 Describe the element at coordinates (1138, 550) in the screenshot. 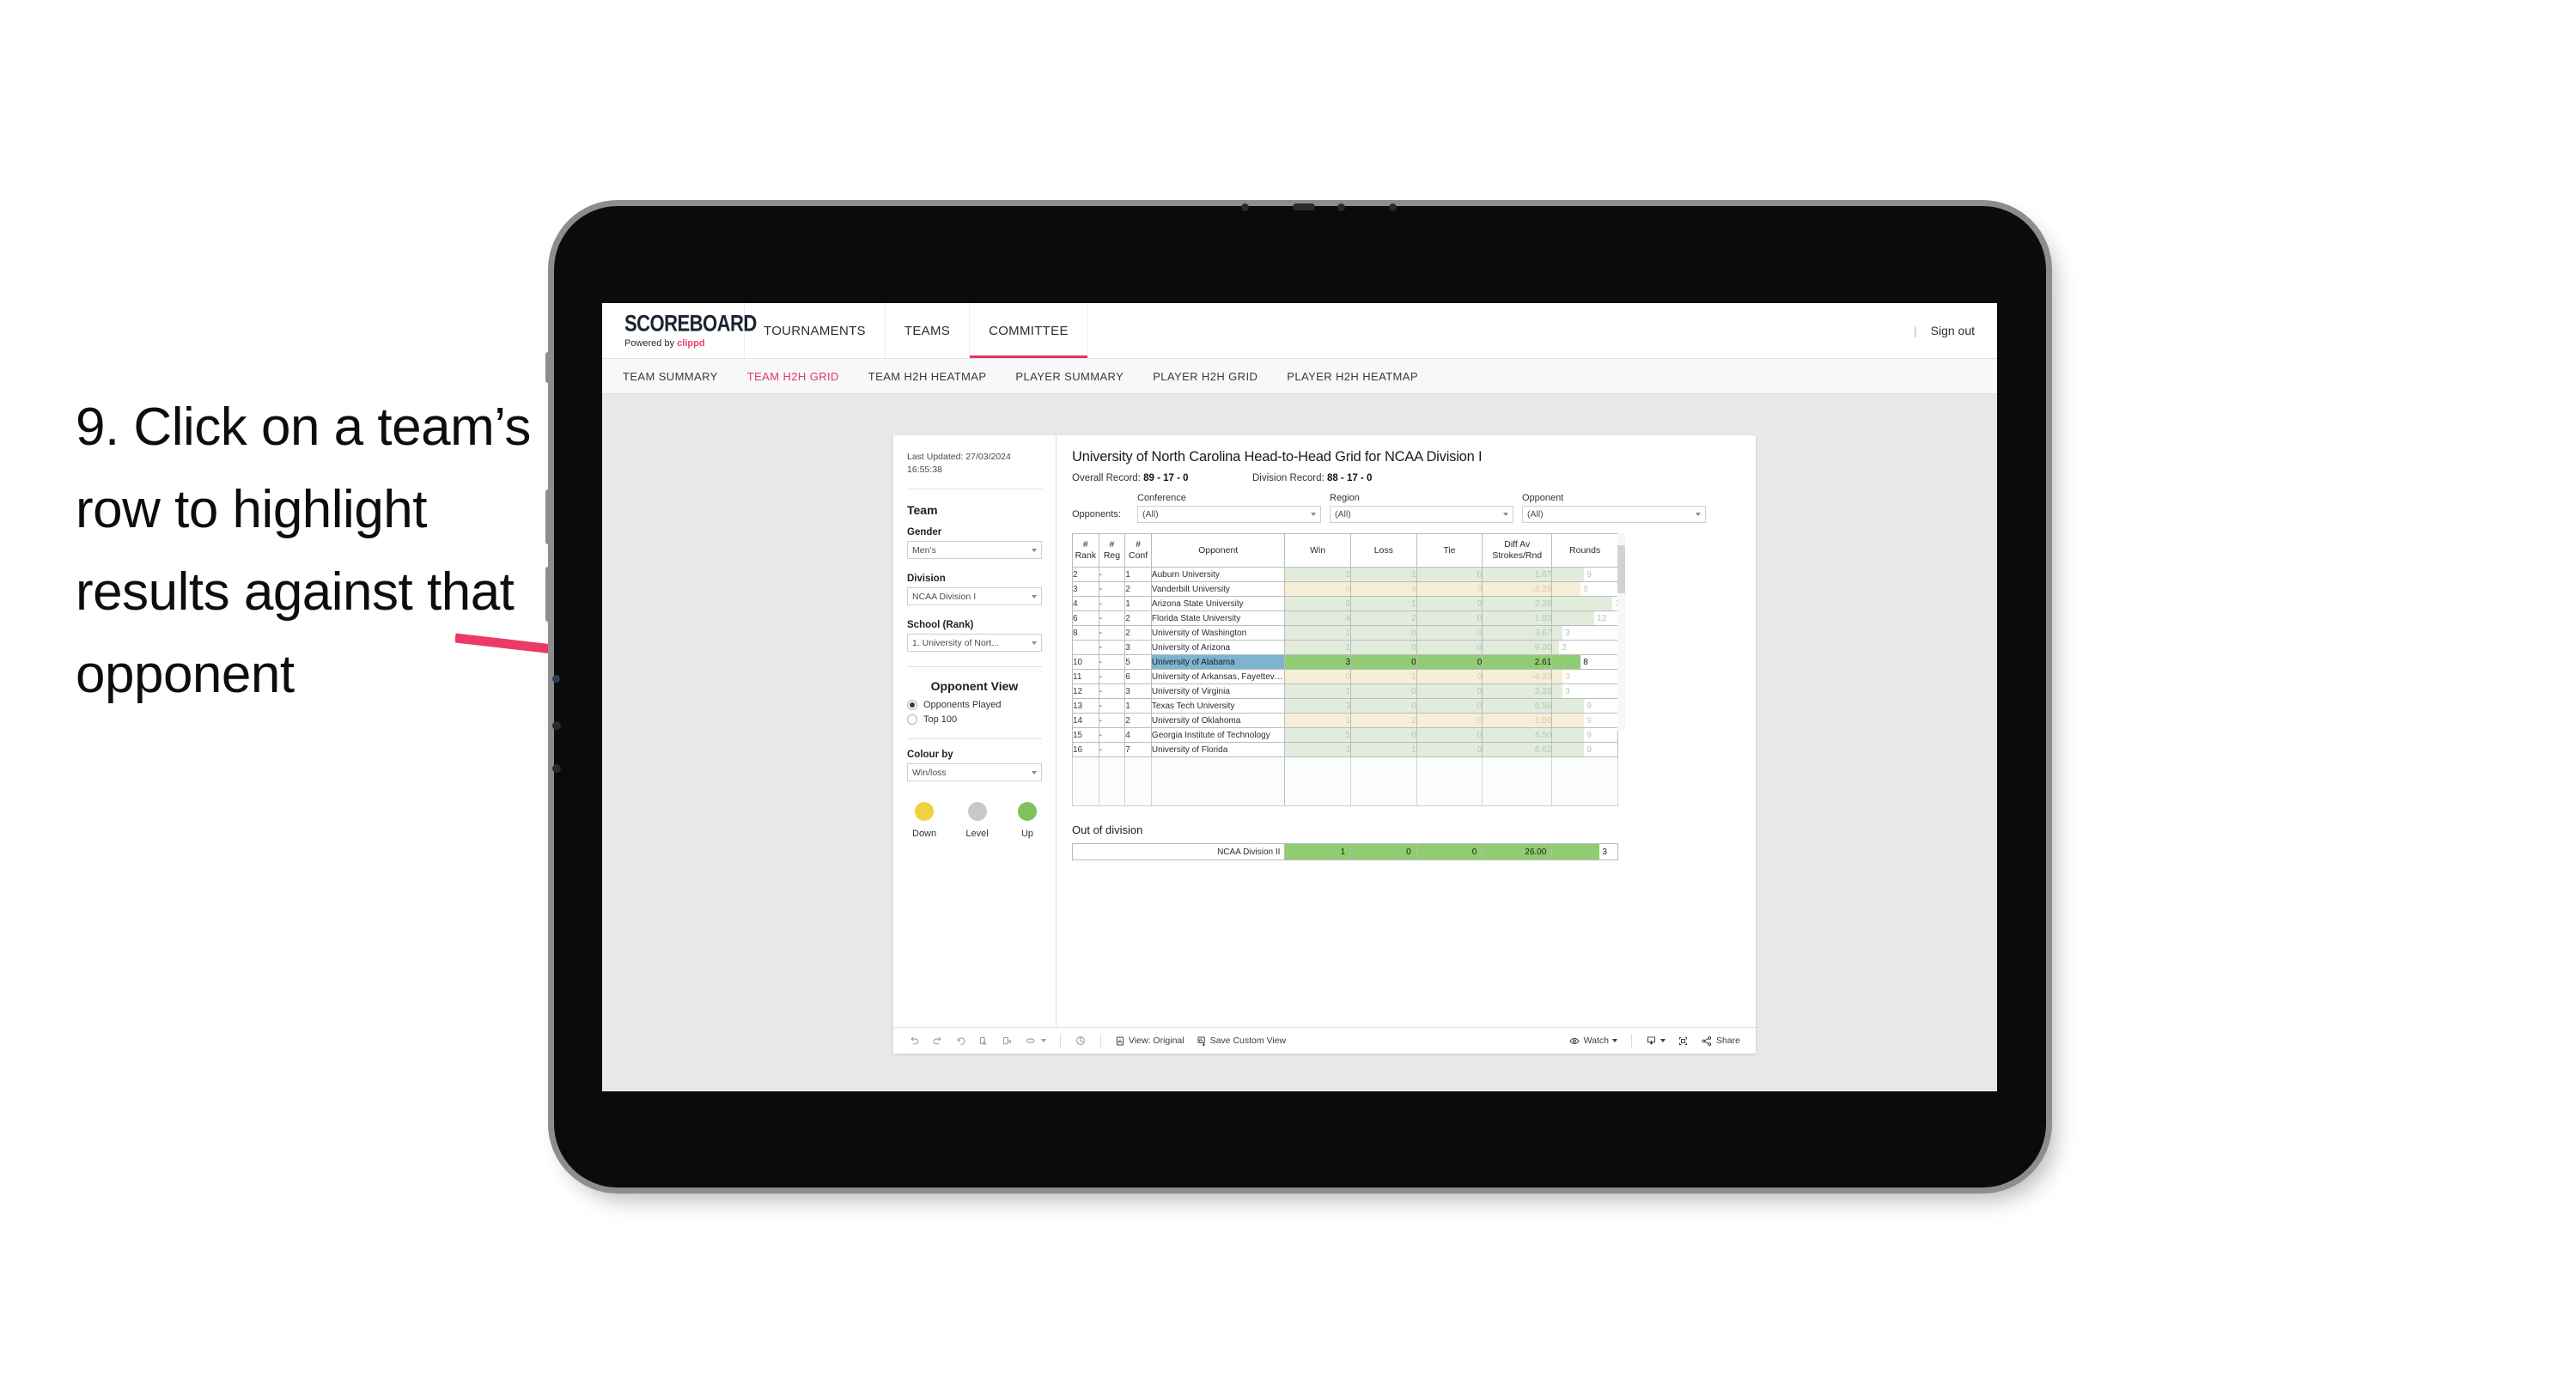

I see `col-header-conf: # Conf` at that location.